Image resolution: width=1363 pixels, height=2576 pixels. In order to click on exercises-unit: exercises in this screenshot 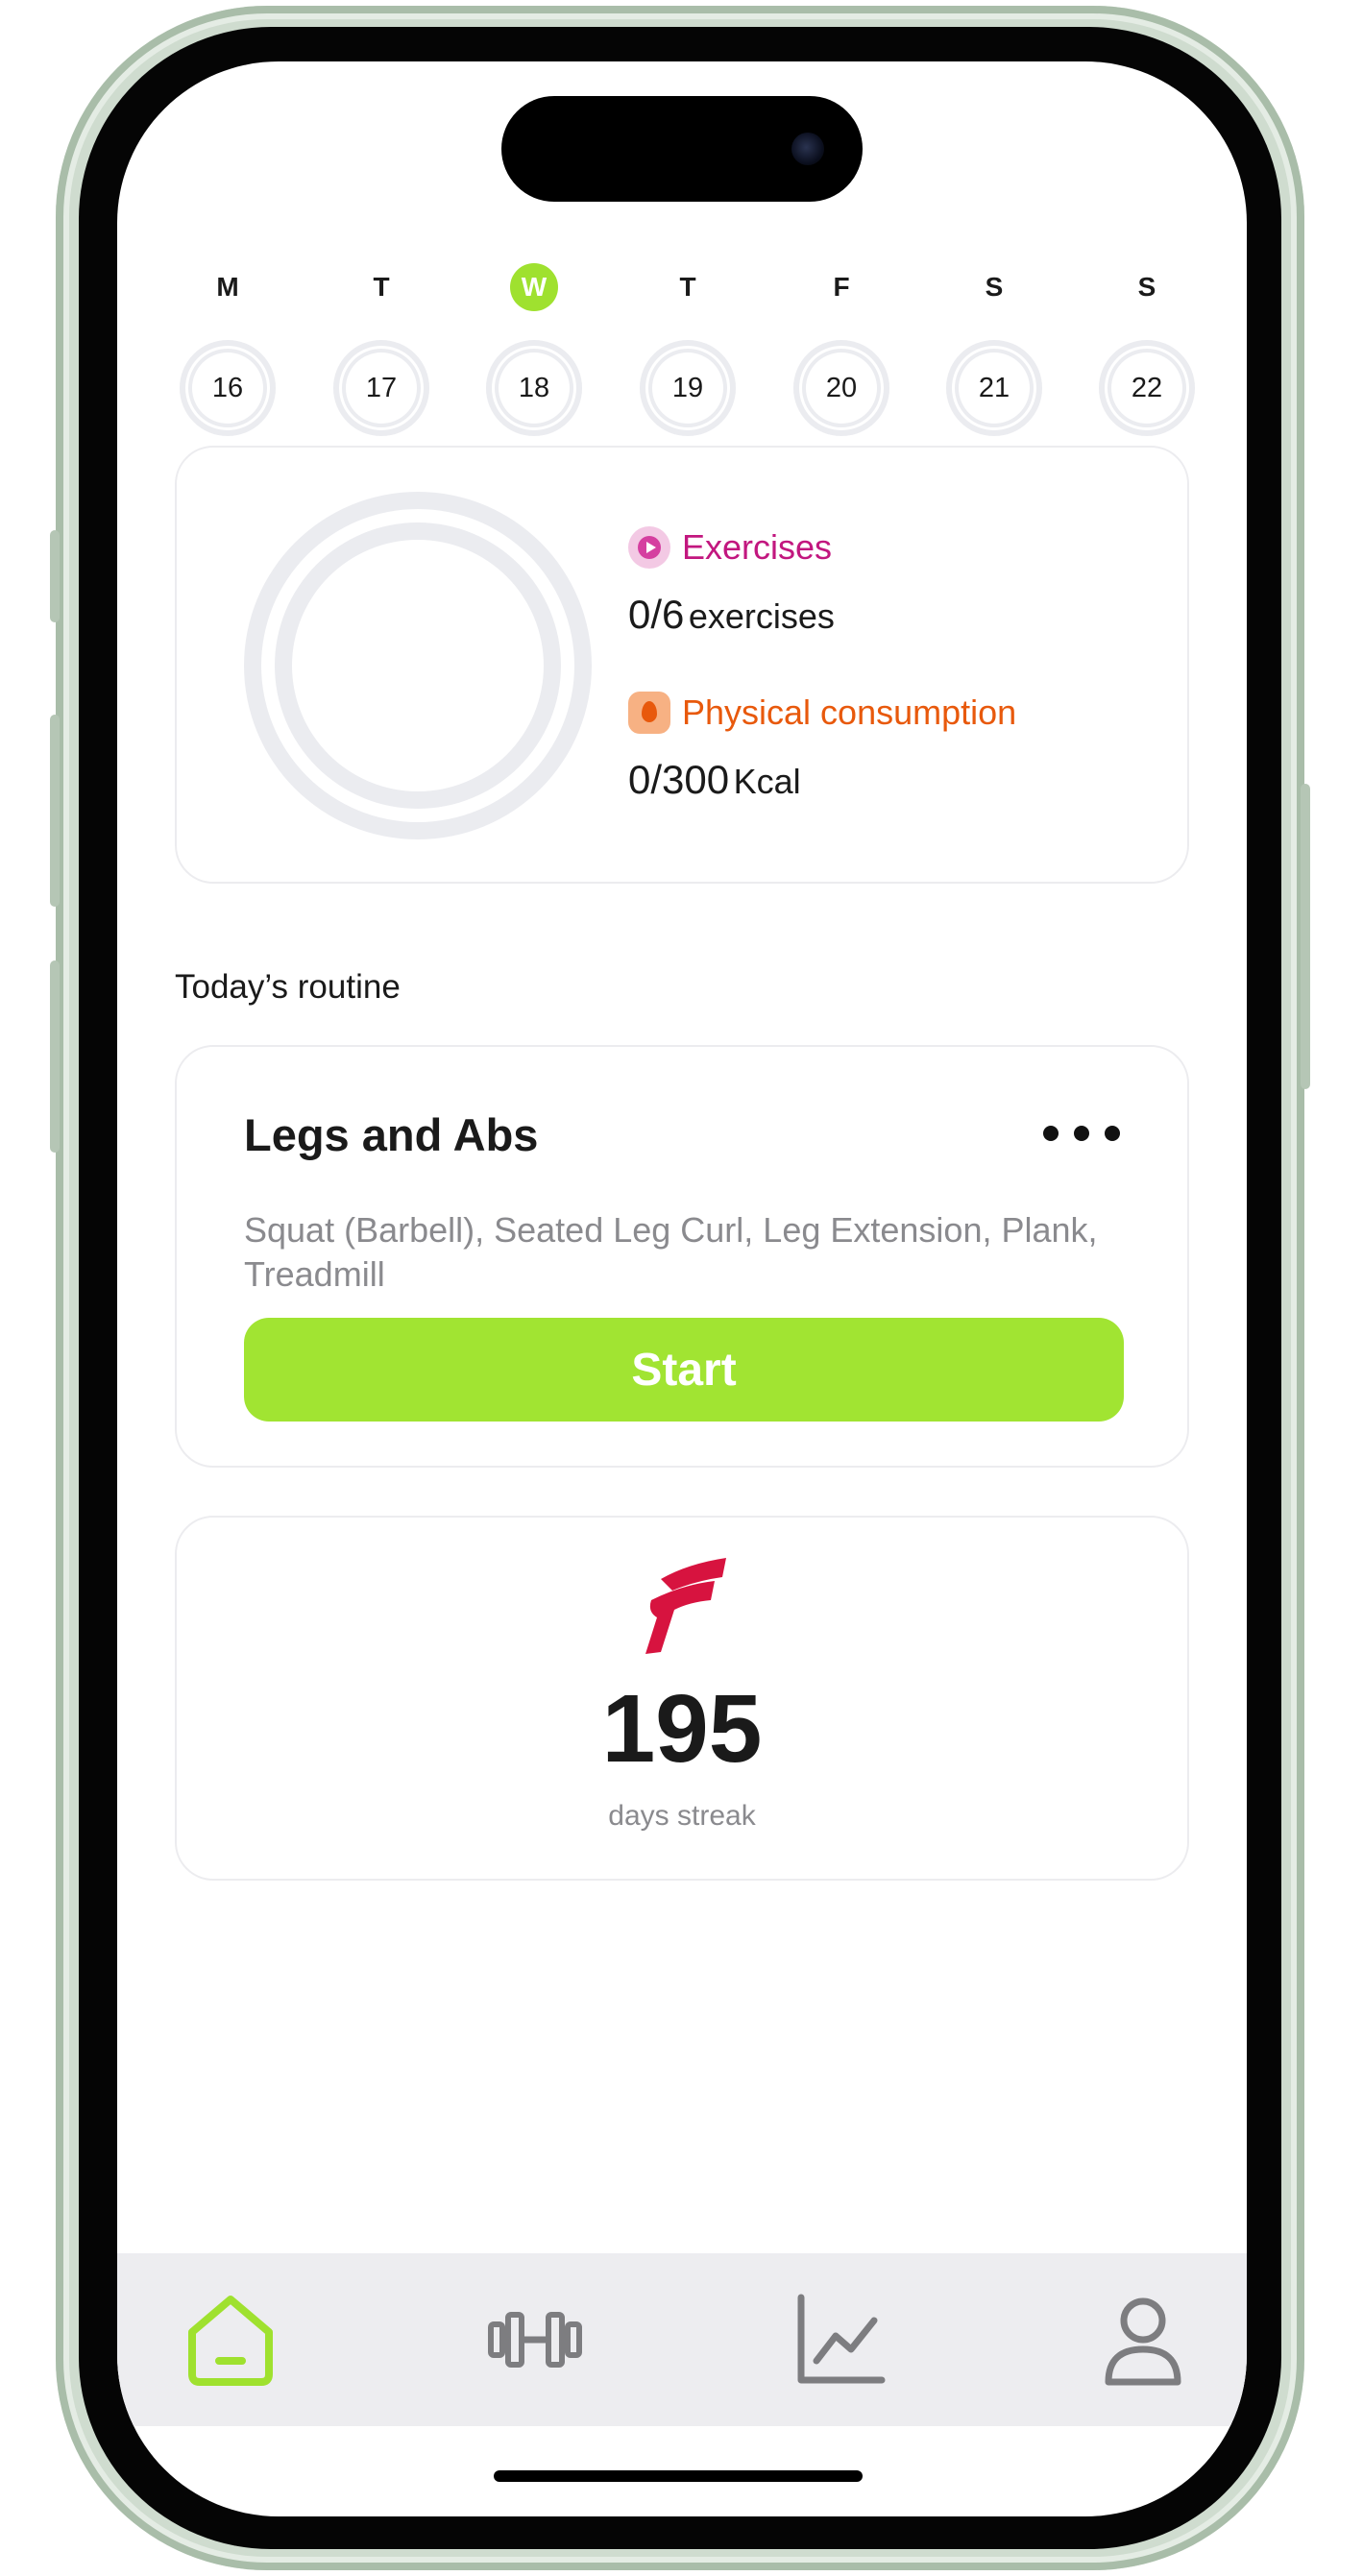, I will do `click(761, 616)`.